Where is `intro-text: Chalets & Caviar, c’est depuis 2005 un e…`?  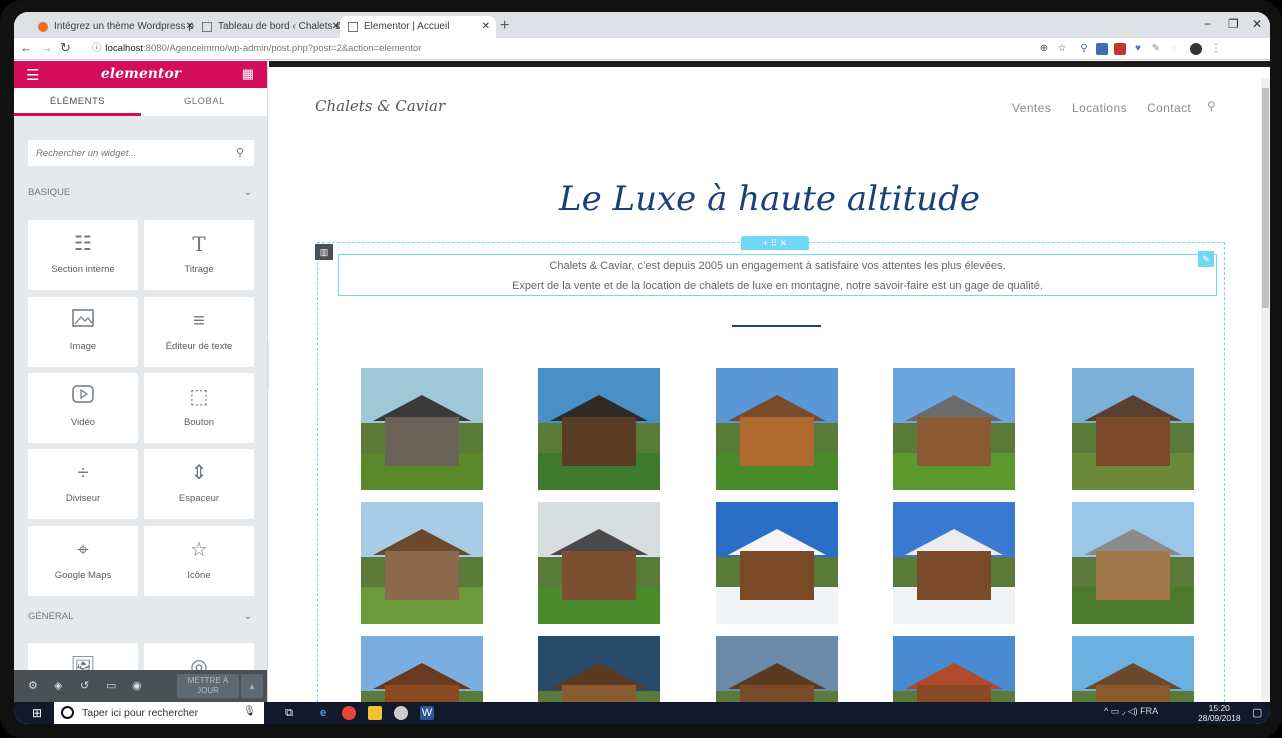 intro-text: Chalets & Caviar, c’est depuis 2005 un e… is located at coordinates (777, 275).